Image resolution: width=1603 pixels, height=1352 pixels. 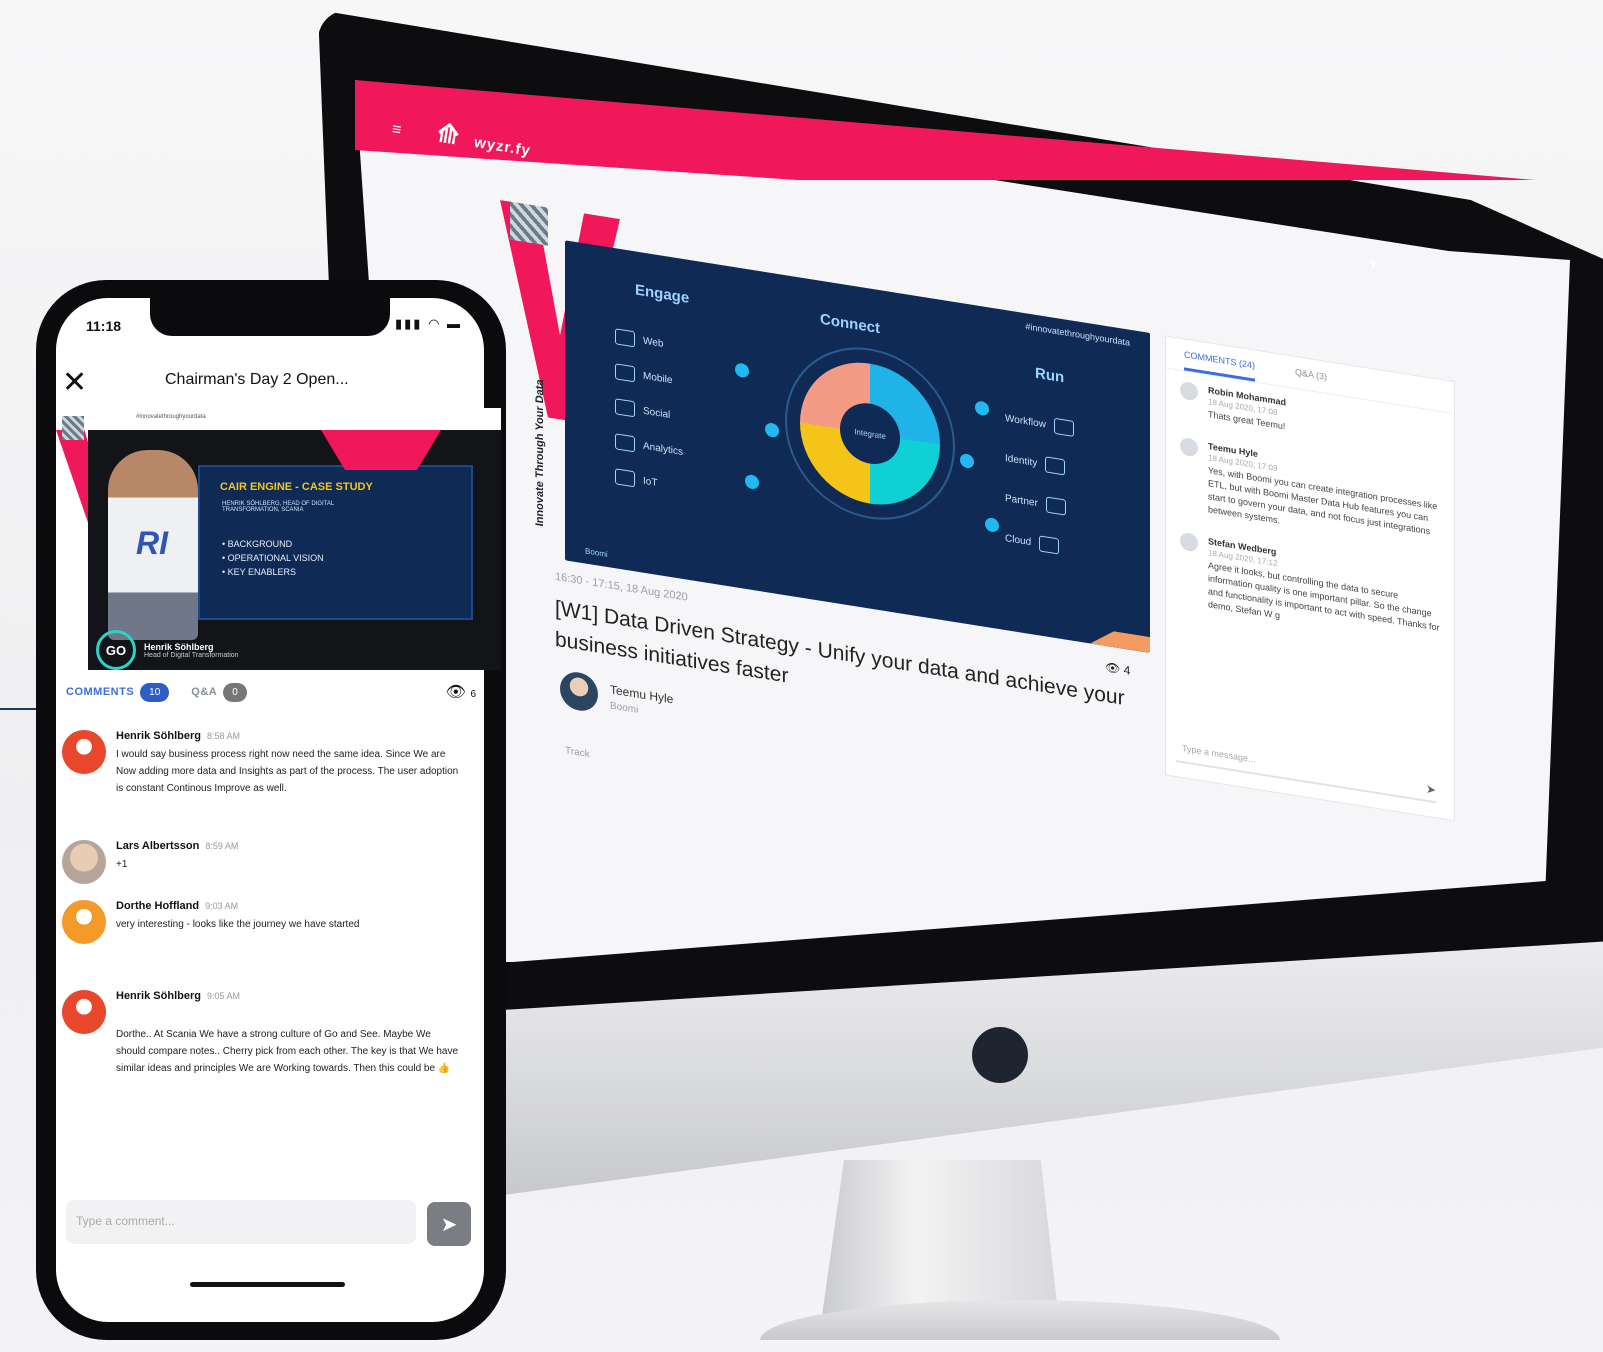 I want to click on slide-item-identity: Identity, so click(x=1035, y=463).